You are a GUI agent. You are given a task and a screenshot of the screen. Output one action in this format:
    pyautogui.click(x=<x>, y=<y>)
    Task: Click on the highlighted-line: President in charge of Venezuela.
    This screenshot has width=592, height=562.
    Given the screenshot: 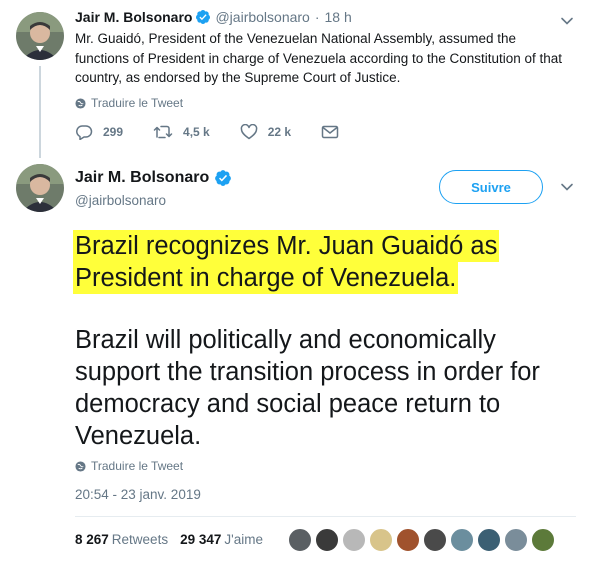 What is the action you would take?
    pyautogui.click(x=266, y=278)
    